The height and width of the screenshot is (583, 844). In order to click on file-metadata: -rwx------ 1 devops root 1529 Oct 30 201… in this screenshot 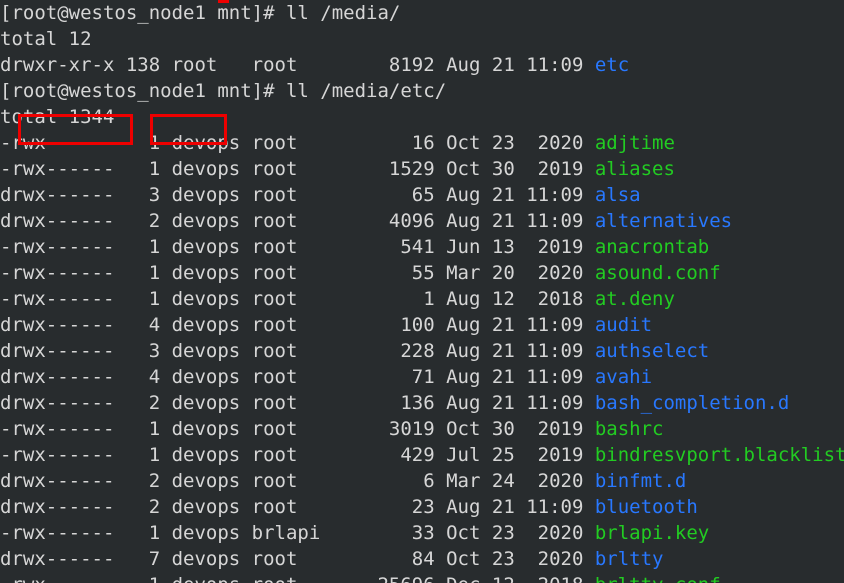, I will do `click(297, 169)`.